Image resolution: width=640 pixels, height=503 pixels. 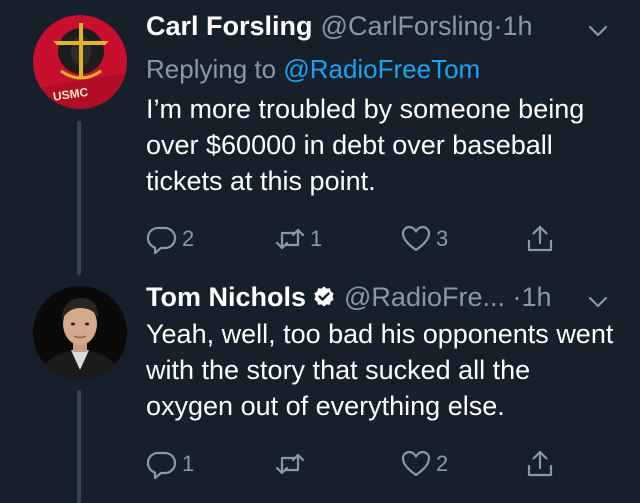 I want to click on replying-to-mention: @RadioFreeTom, so click(x=381, y=69).